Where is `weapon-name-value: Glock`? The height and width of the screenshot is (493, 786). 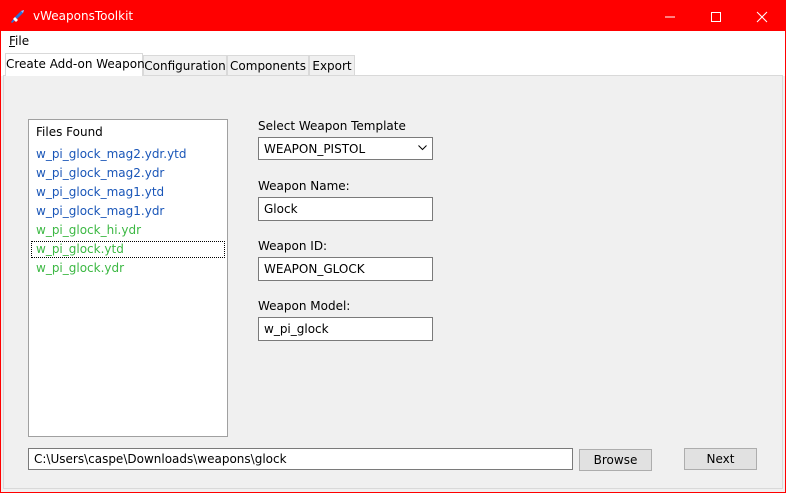 weapon-name-value: Glock is located at coordinates (281, 209).